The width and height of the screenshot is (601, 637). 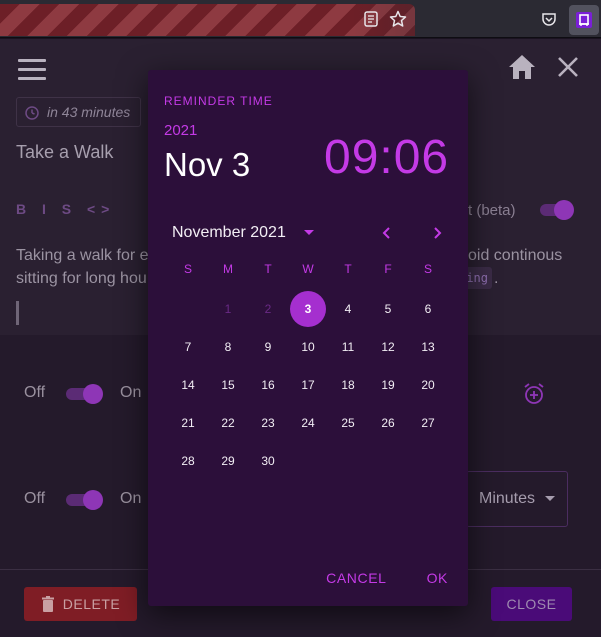 I want to click on month-year-switch: November 2021, so click(x=243, y=233).